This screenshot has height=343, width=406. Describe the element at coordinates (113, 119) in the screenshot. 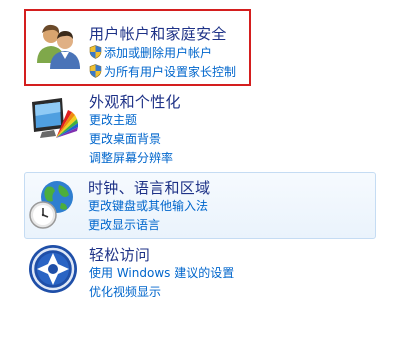

I see `change-theme-link: 更改主题` at that location.